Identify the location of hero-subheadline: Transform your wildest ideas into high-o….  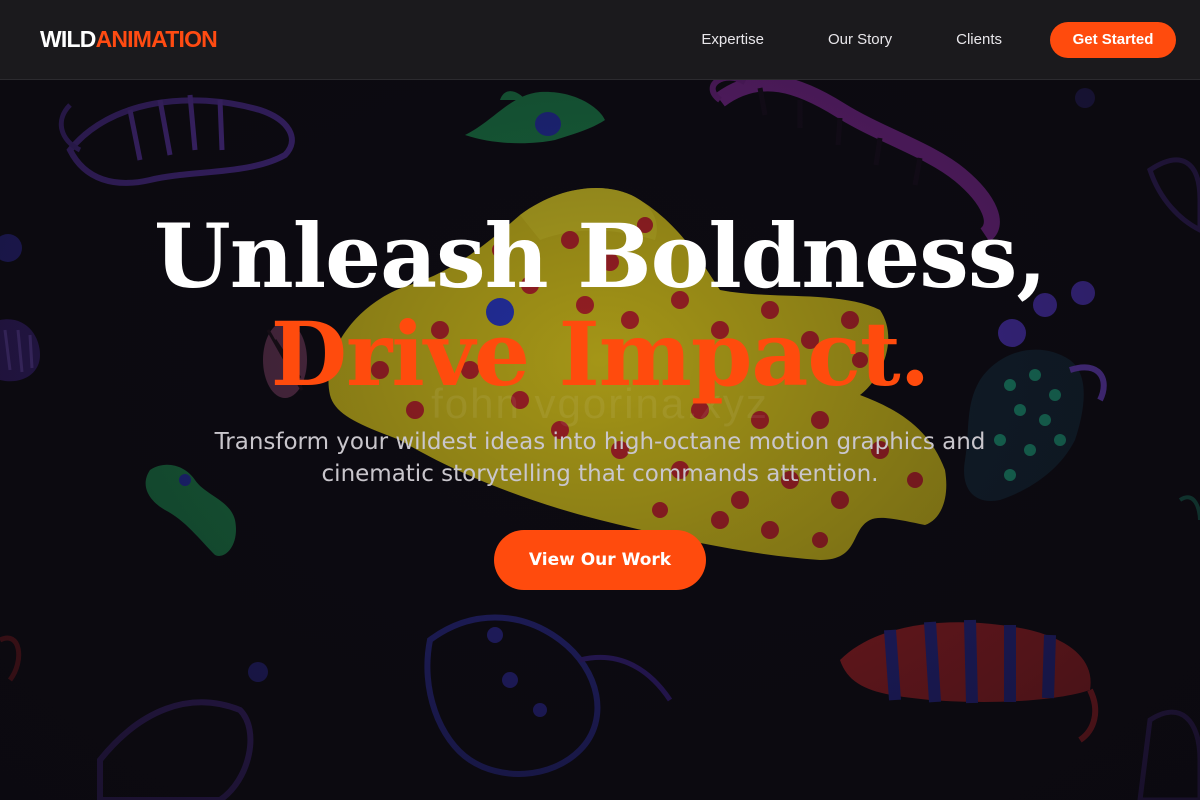
(600, 458).